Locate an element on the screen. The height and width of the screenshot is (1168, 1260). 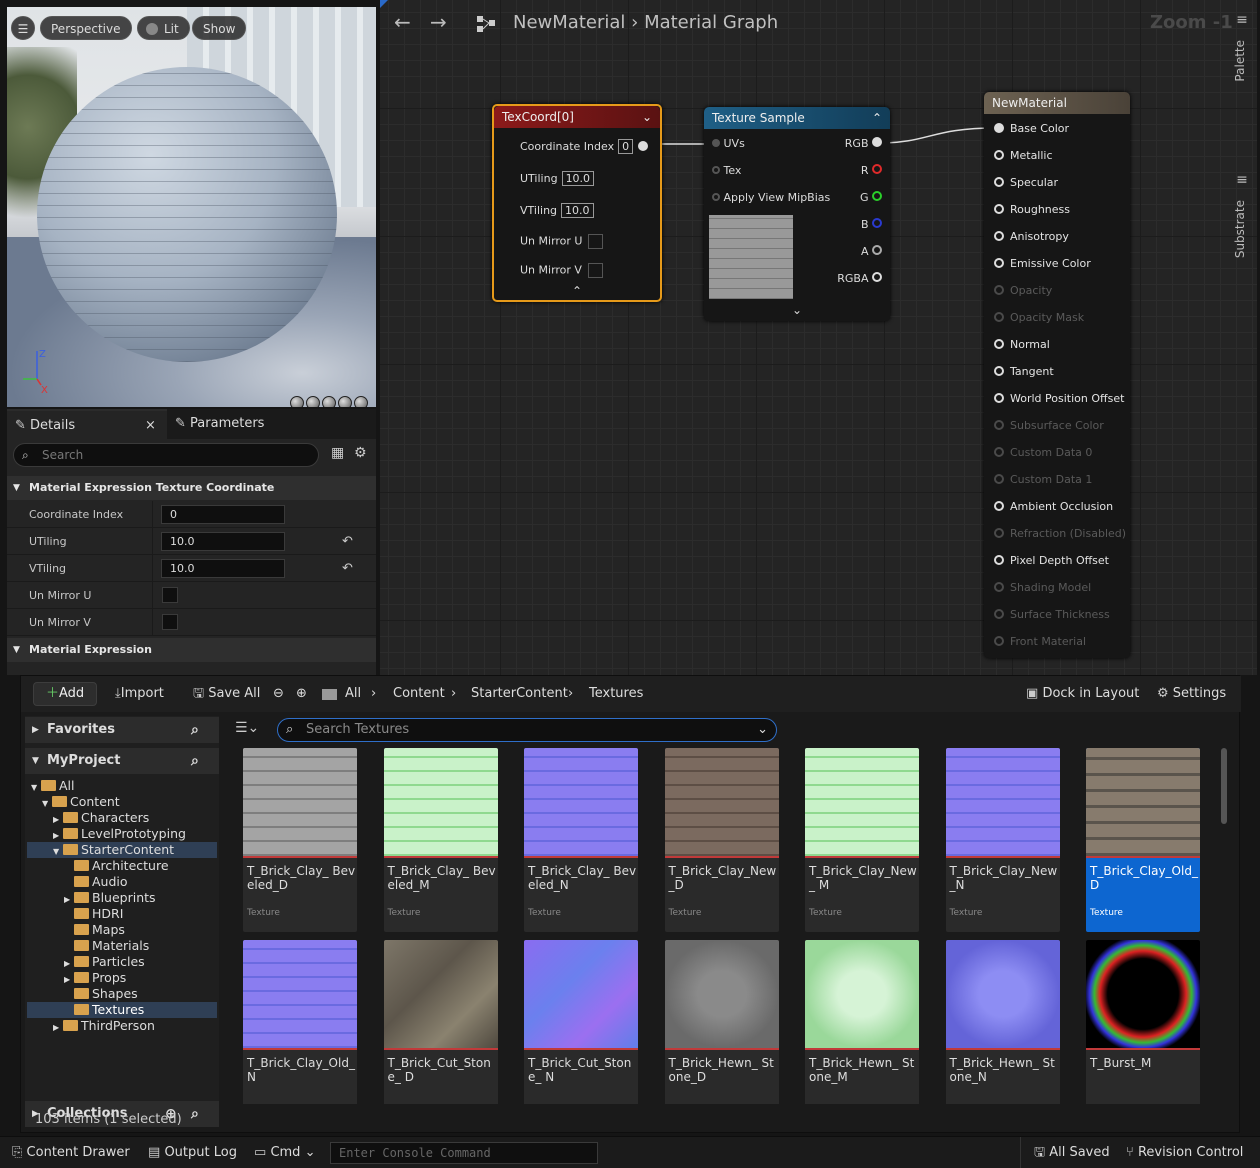
tree-folder-item: Audio is located at coordinates (122, 882).